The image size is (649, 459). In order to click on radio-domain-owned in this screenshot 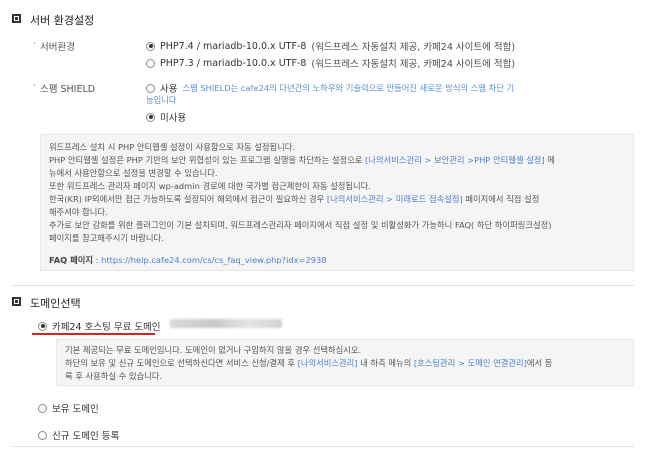, I will do `click(42, 408)`.